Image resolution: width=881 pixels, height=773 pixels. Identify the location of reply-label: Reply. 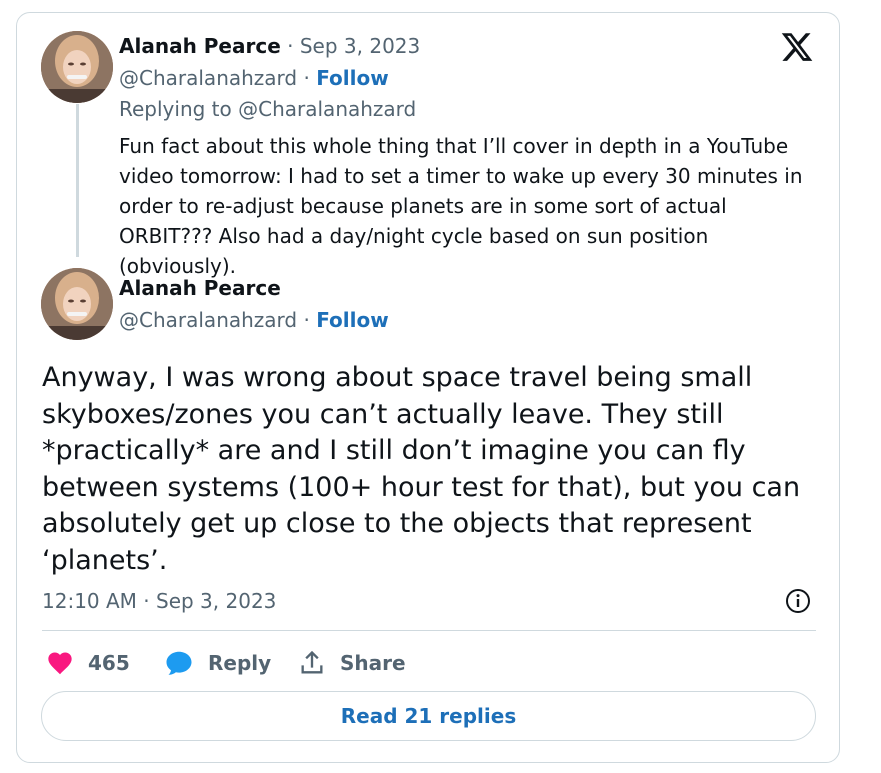
(240, 663).